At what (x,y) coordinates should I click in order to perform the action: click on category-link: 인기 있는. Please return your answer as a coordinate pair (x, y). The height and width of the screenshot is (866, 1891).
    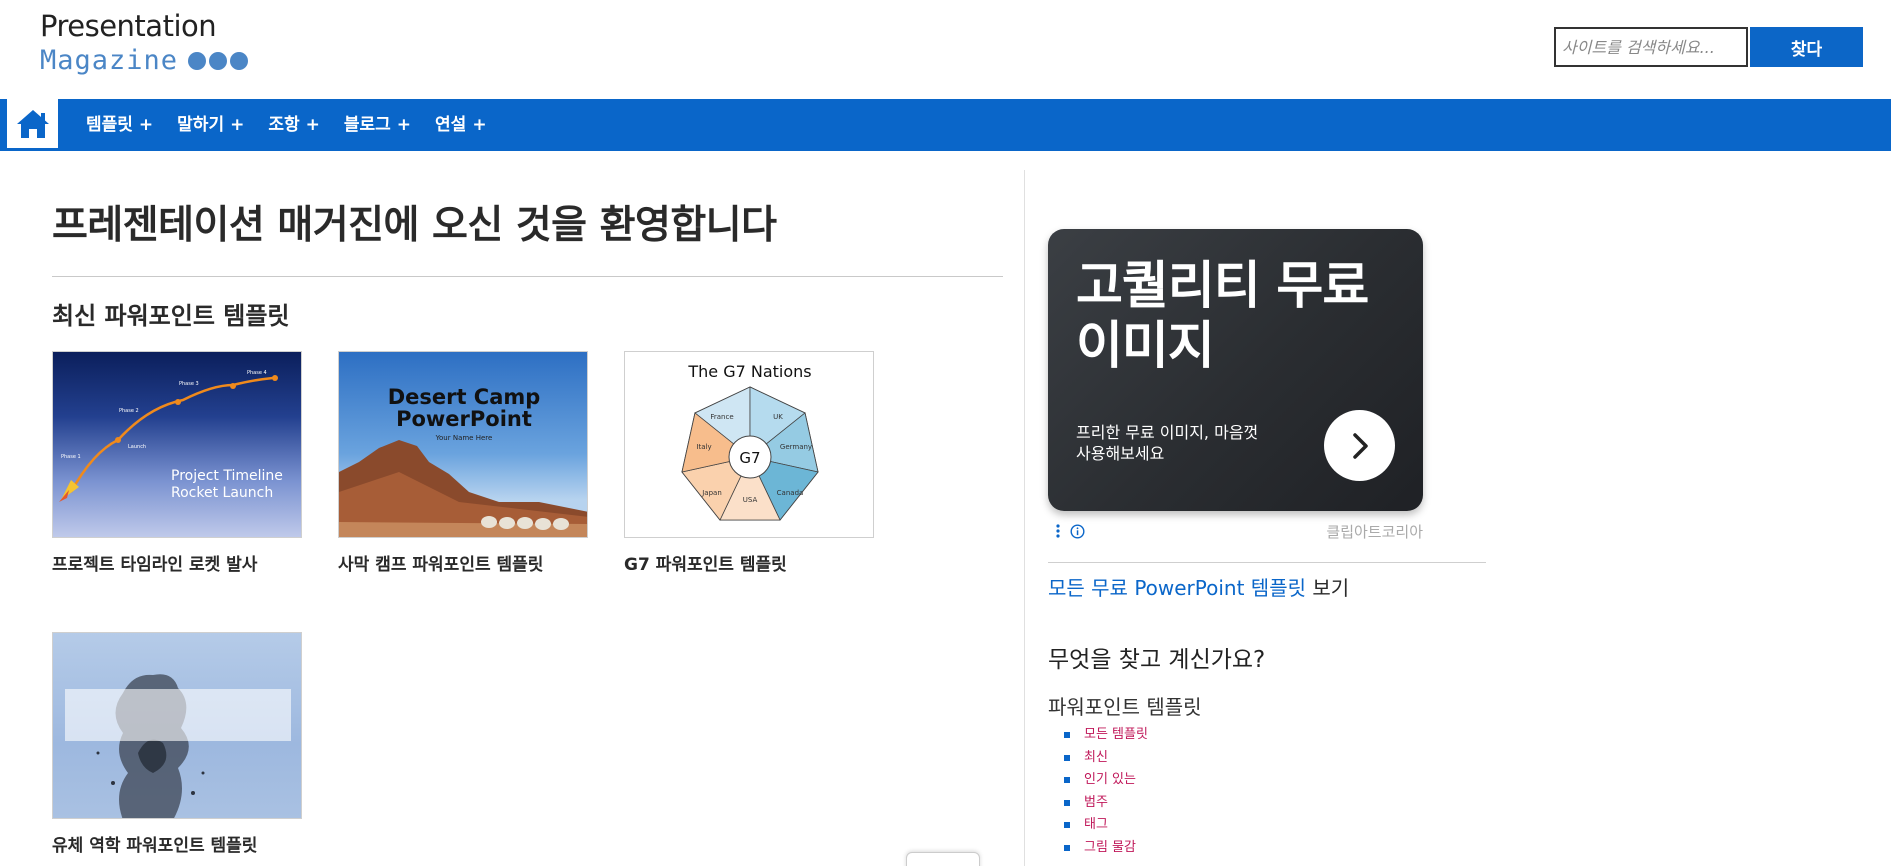
    Looking at the image, I should click on (1110, 780).